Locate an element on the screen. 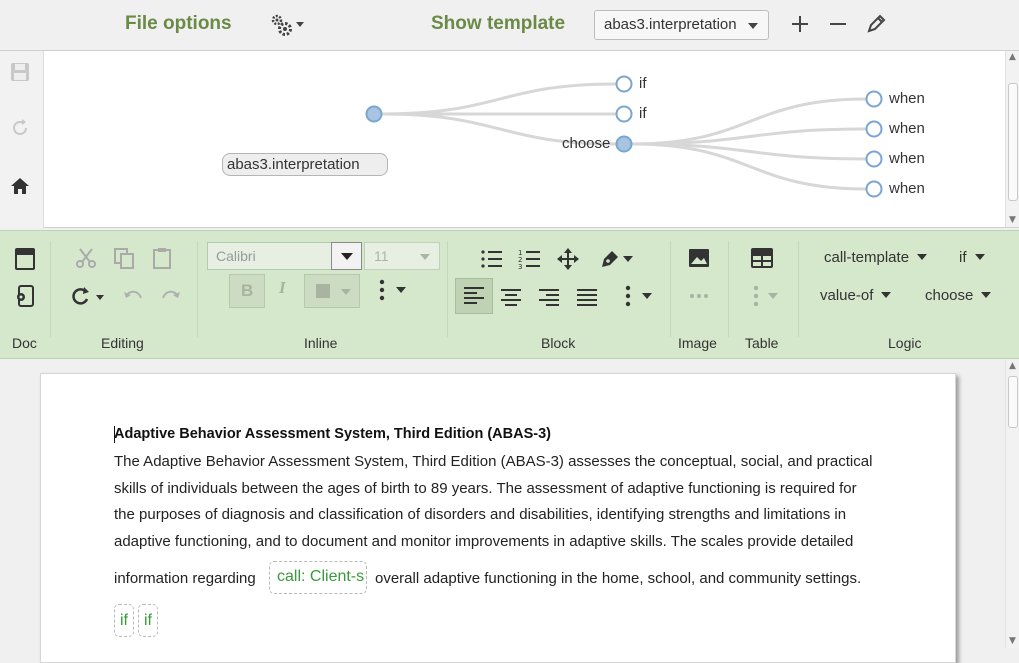 This screenshot has width=1019, height=663. tree-choose-node-dot is located at coordinates (624, 144).